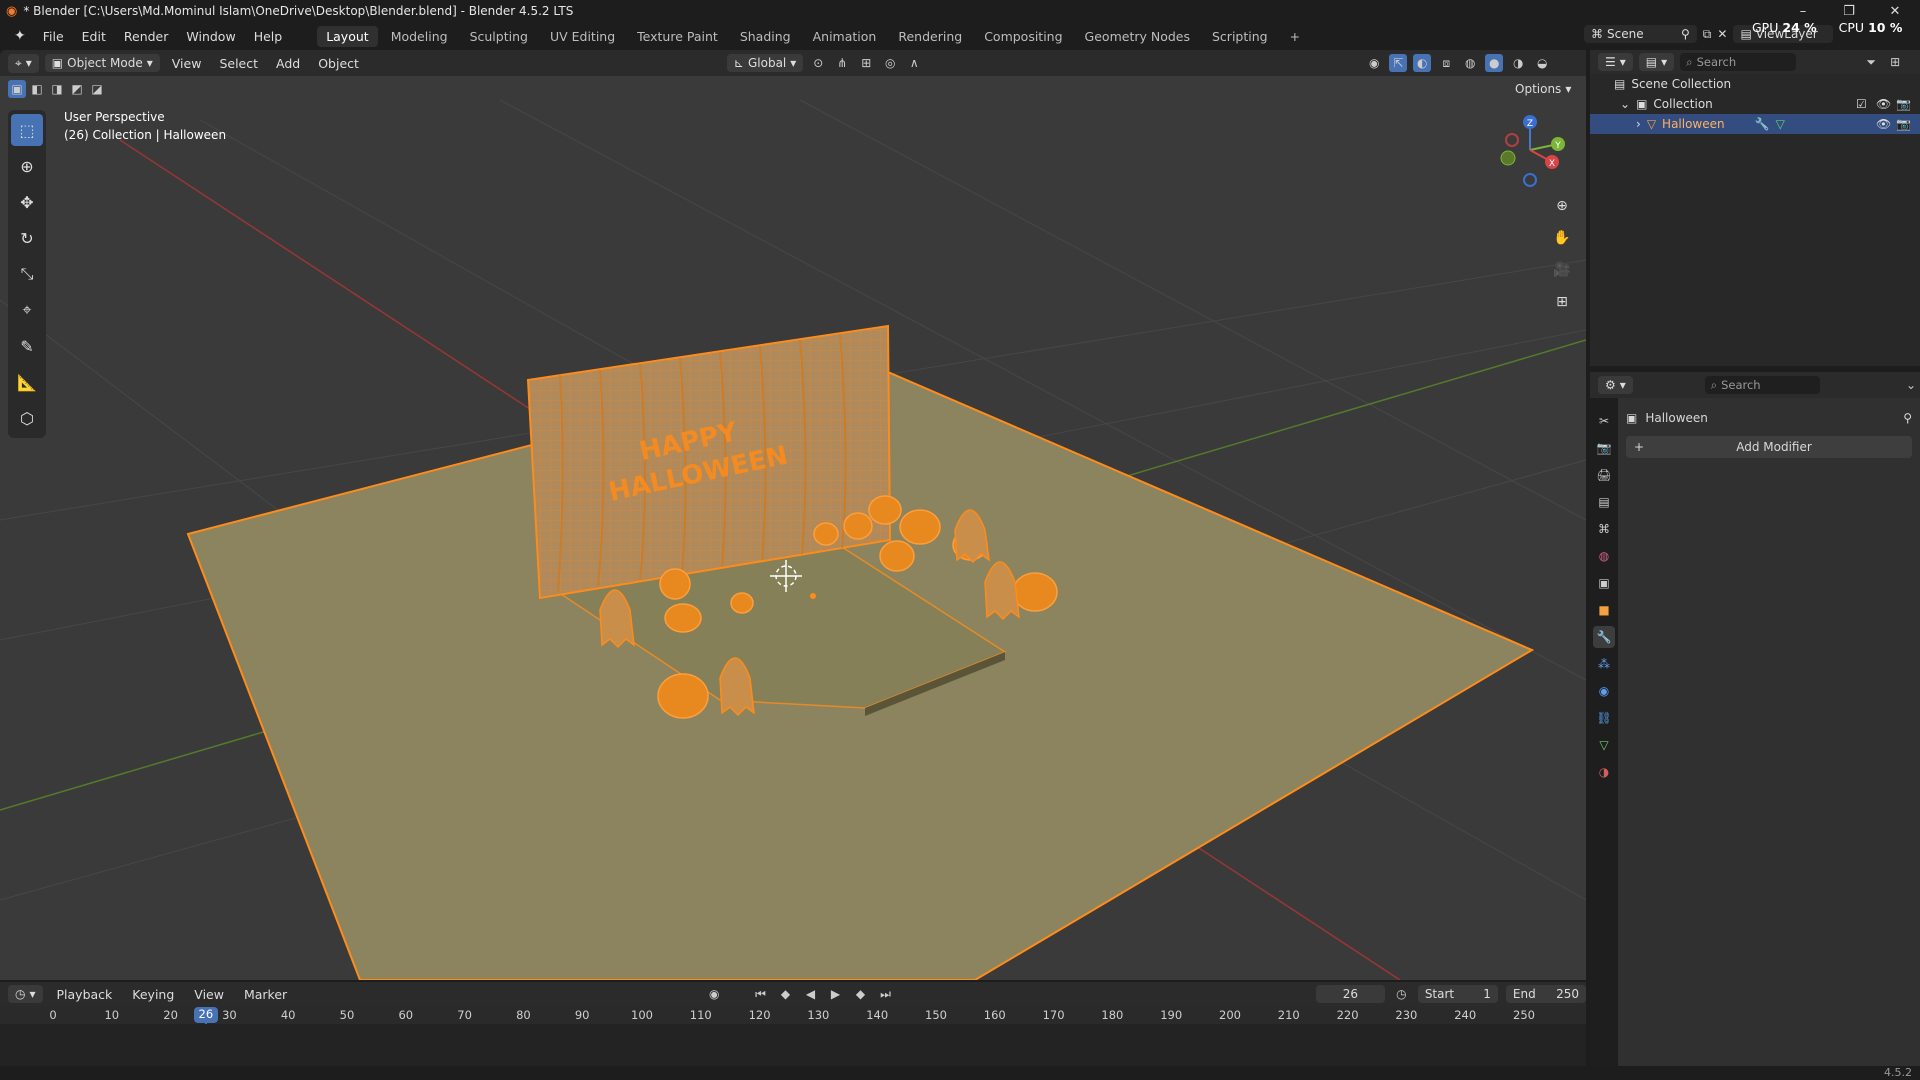  What do you see at coordinates (1543, 89) in the screenshot?
I see `options-button: Options ▾` at bounding box center [1543, 89].